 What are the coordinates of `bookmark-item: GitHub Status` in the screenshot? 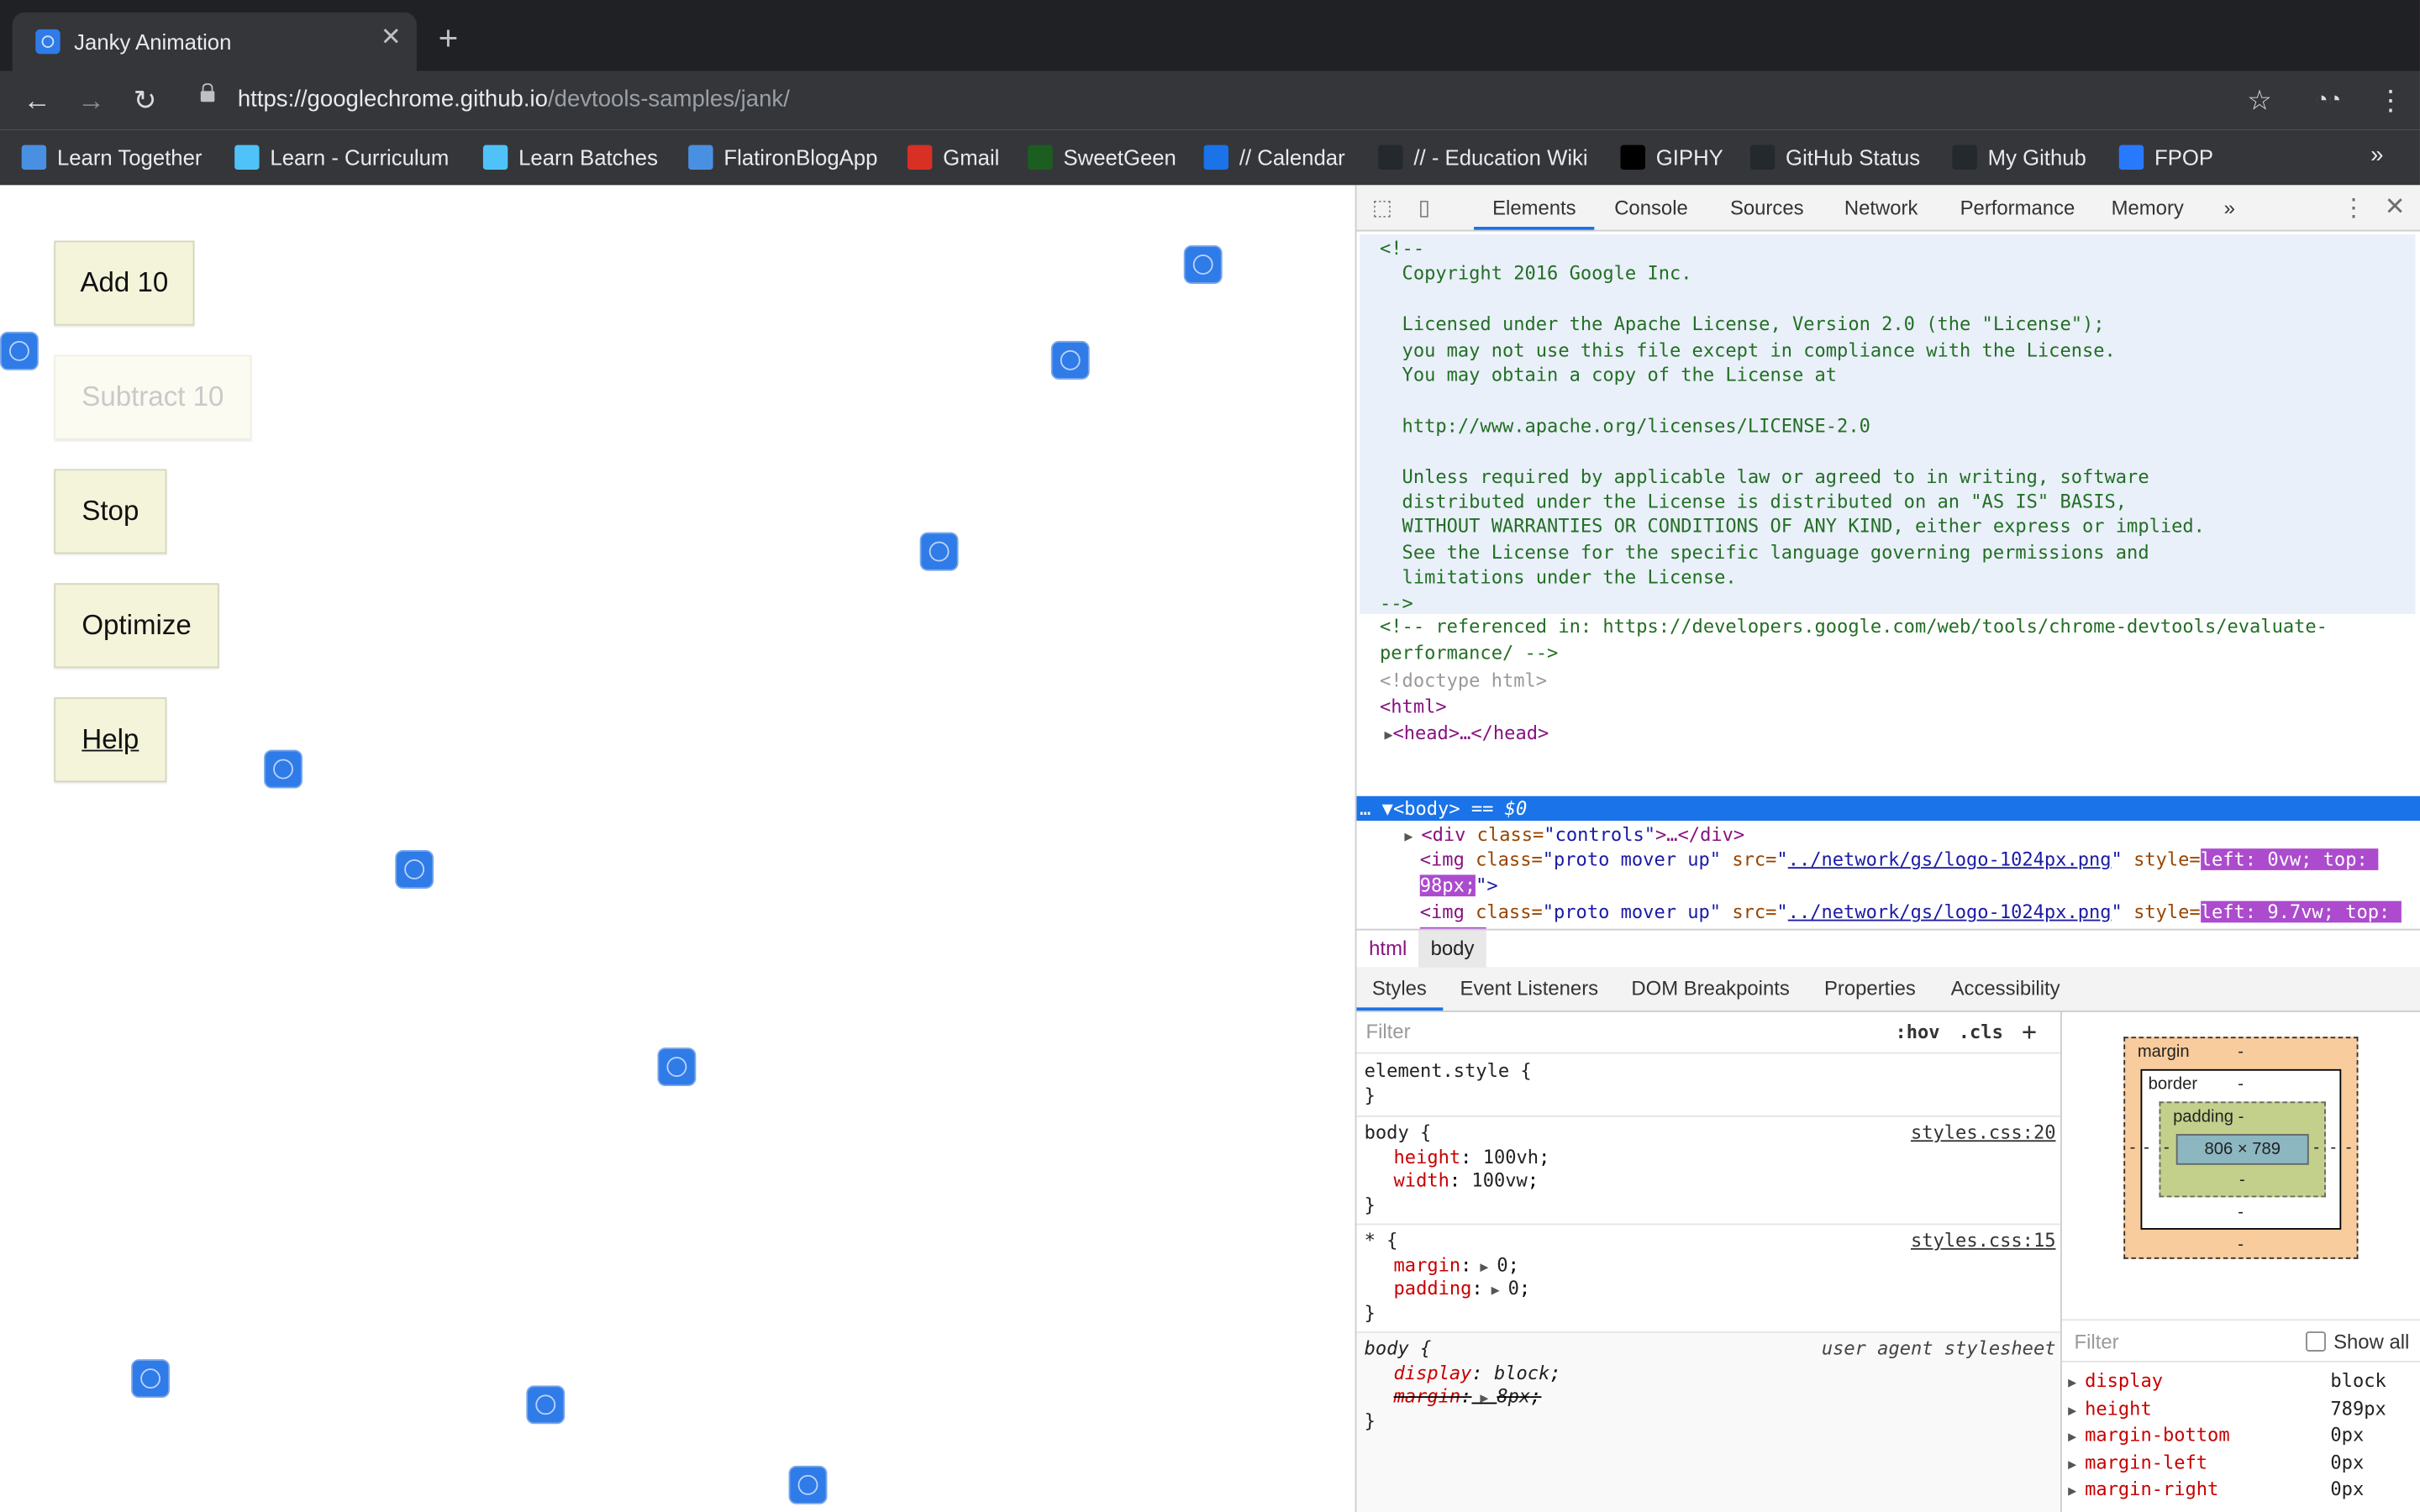 It's located at (1834, 157).